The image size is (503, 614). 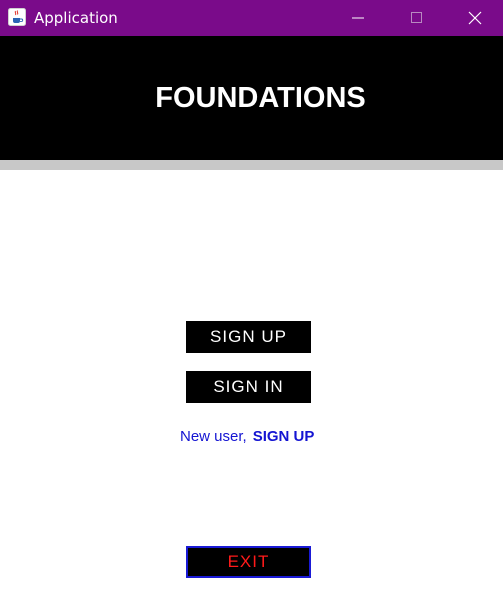 What do you see at coordinates (248, 387) in the screenshot?
I see `sign-in-button: SIGN IN` at bounding box center [248, 387].